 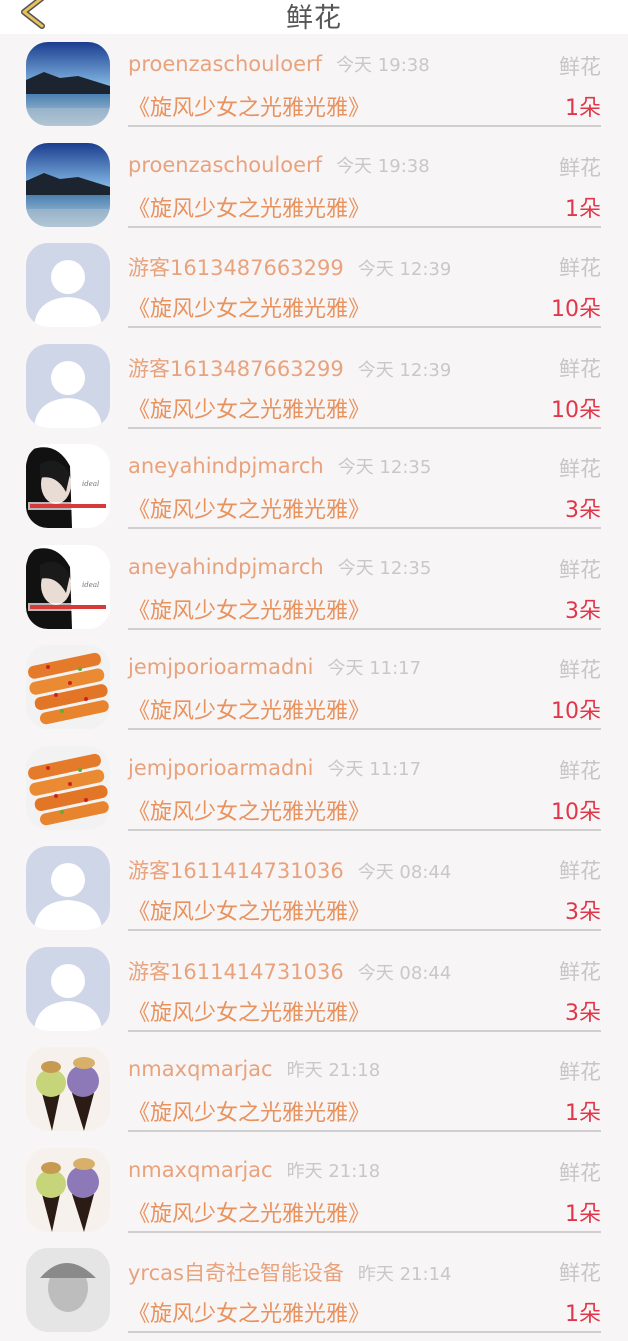 I want to click on send-time: 昨天 21:14, so click(x=404, y=1274).